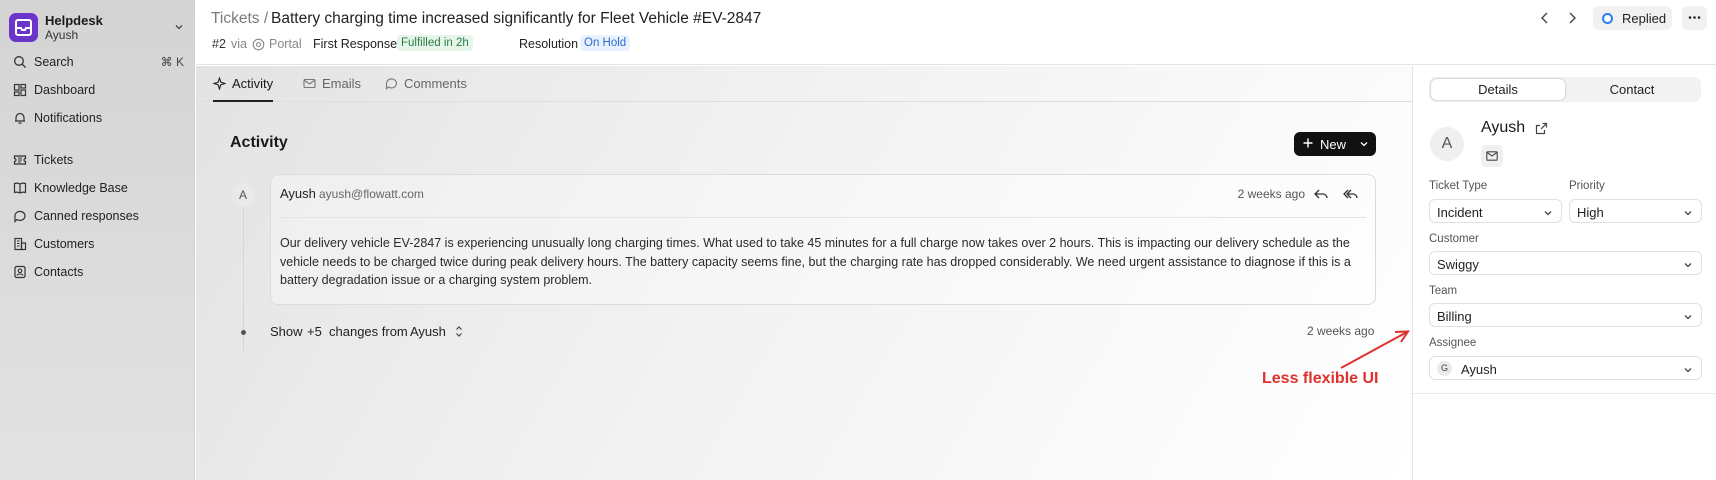 This screenshot has height=480, width=1716. I want to click on new-activity-button: New, so click(1335, 144).